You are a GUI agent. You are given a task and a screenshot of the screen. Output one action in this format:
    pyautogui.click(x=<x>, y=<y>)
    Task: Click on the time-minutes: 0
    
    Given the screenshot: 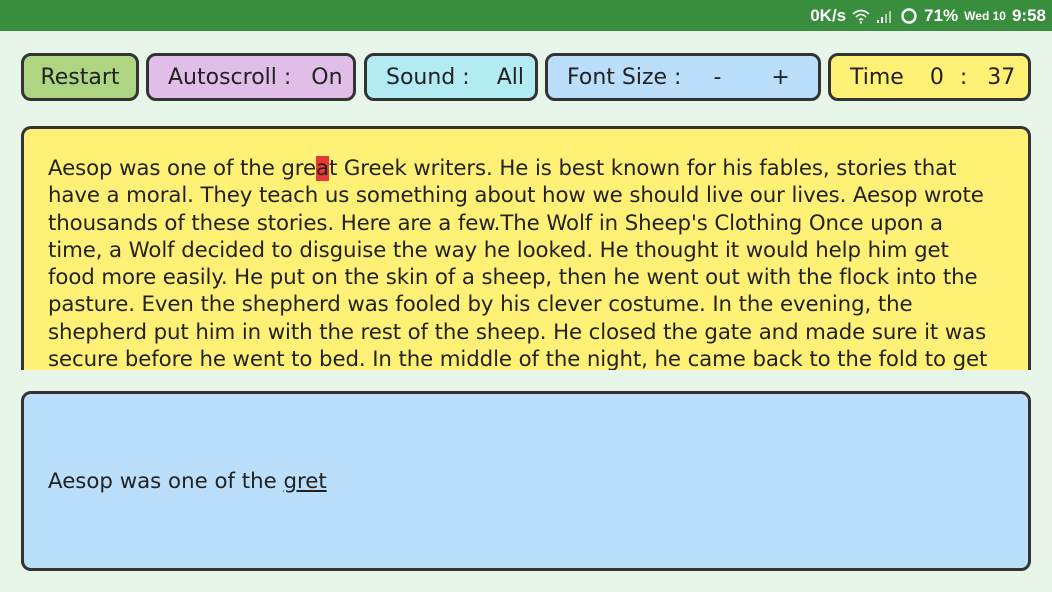 What is the action you would take?
    pyautogui.click(x=936, y=77)
    